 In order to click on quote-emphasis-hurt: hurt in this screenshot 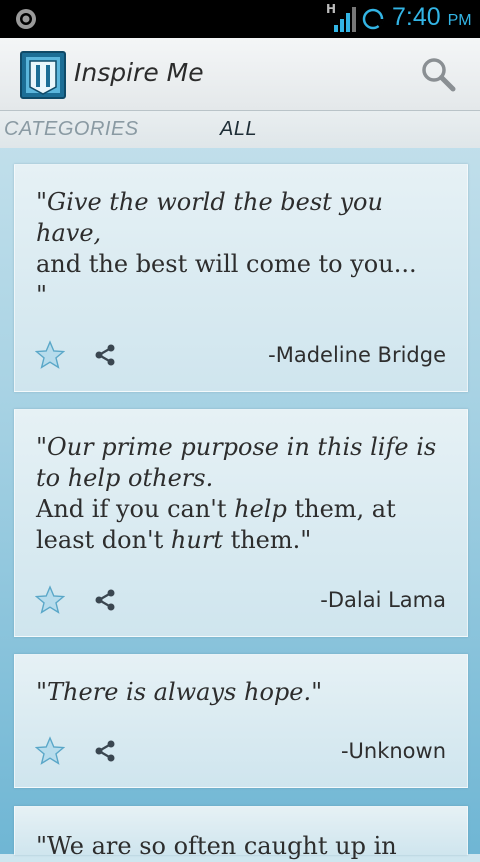, I will do `click(196, 540)`.